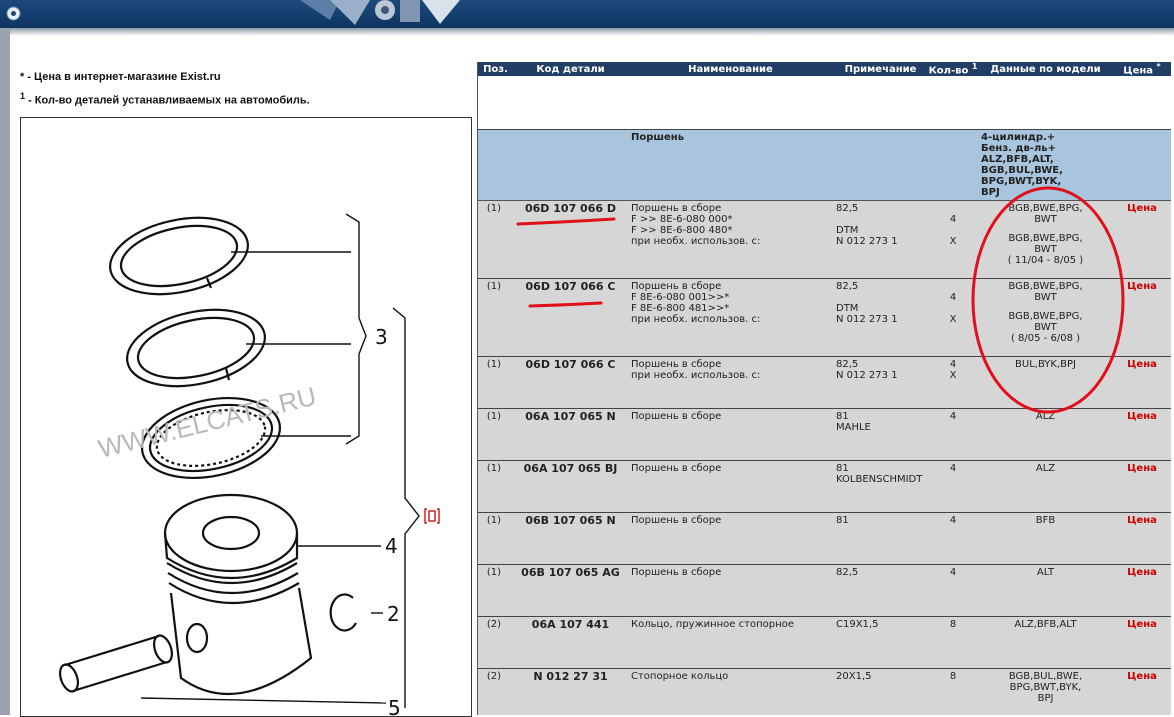 The width and height of the screenshot is (1174, 717). I want to click on part-name-cell: Кольцо, пружинное стопорное, so click(730, 643).